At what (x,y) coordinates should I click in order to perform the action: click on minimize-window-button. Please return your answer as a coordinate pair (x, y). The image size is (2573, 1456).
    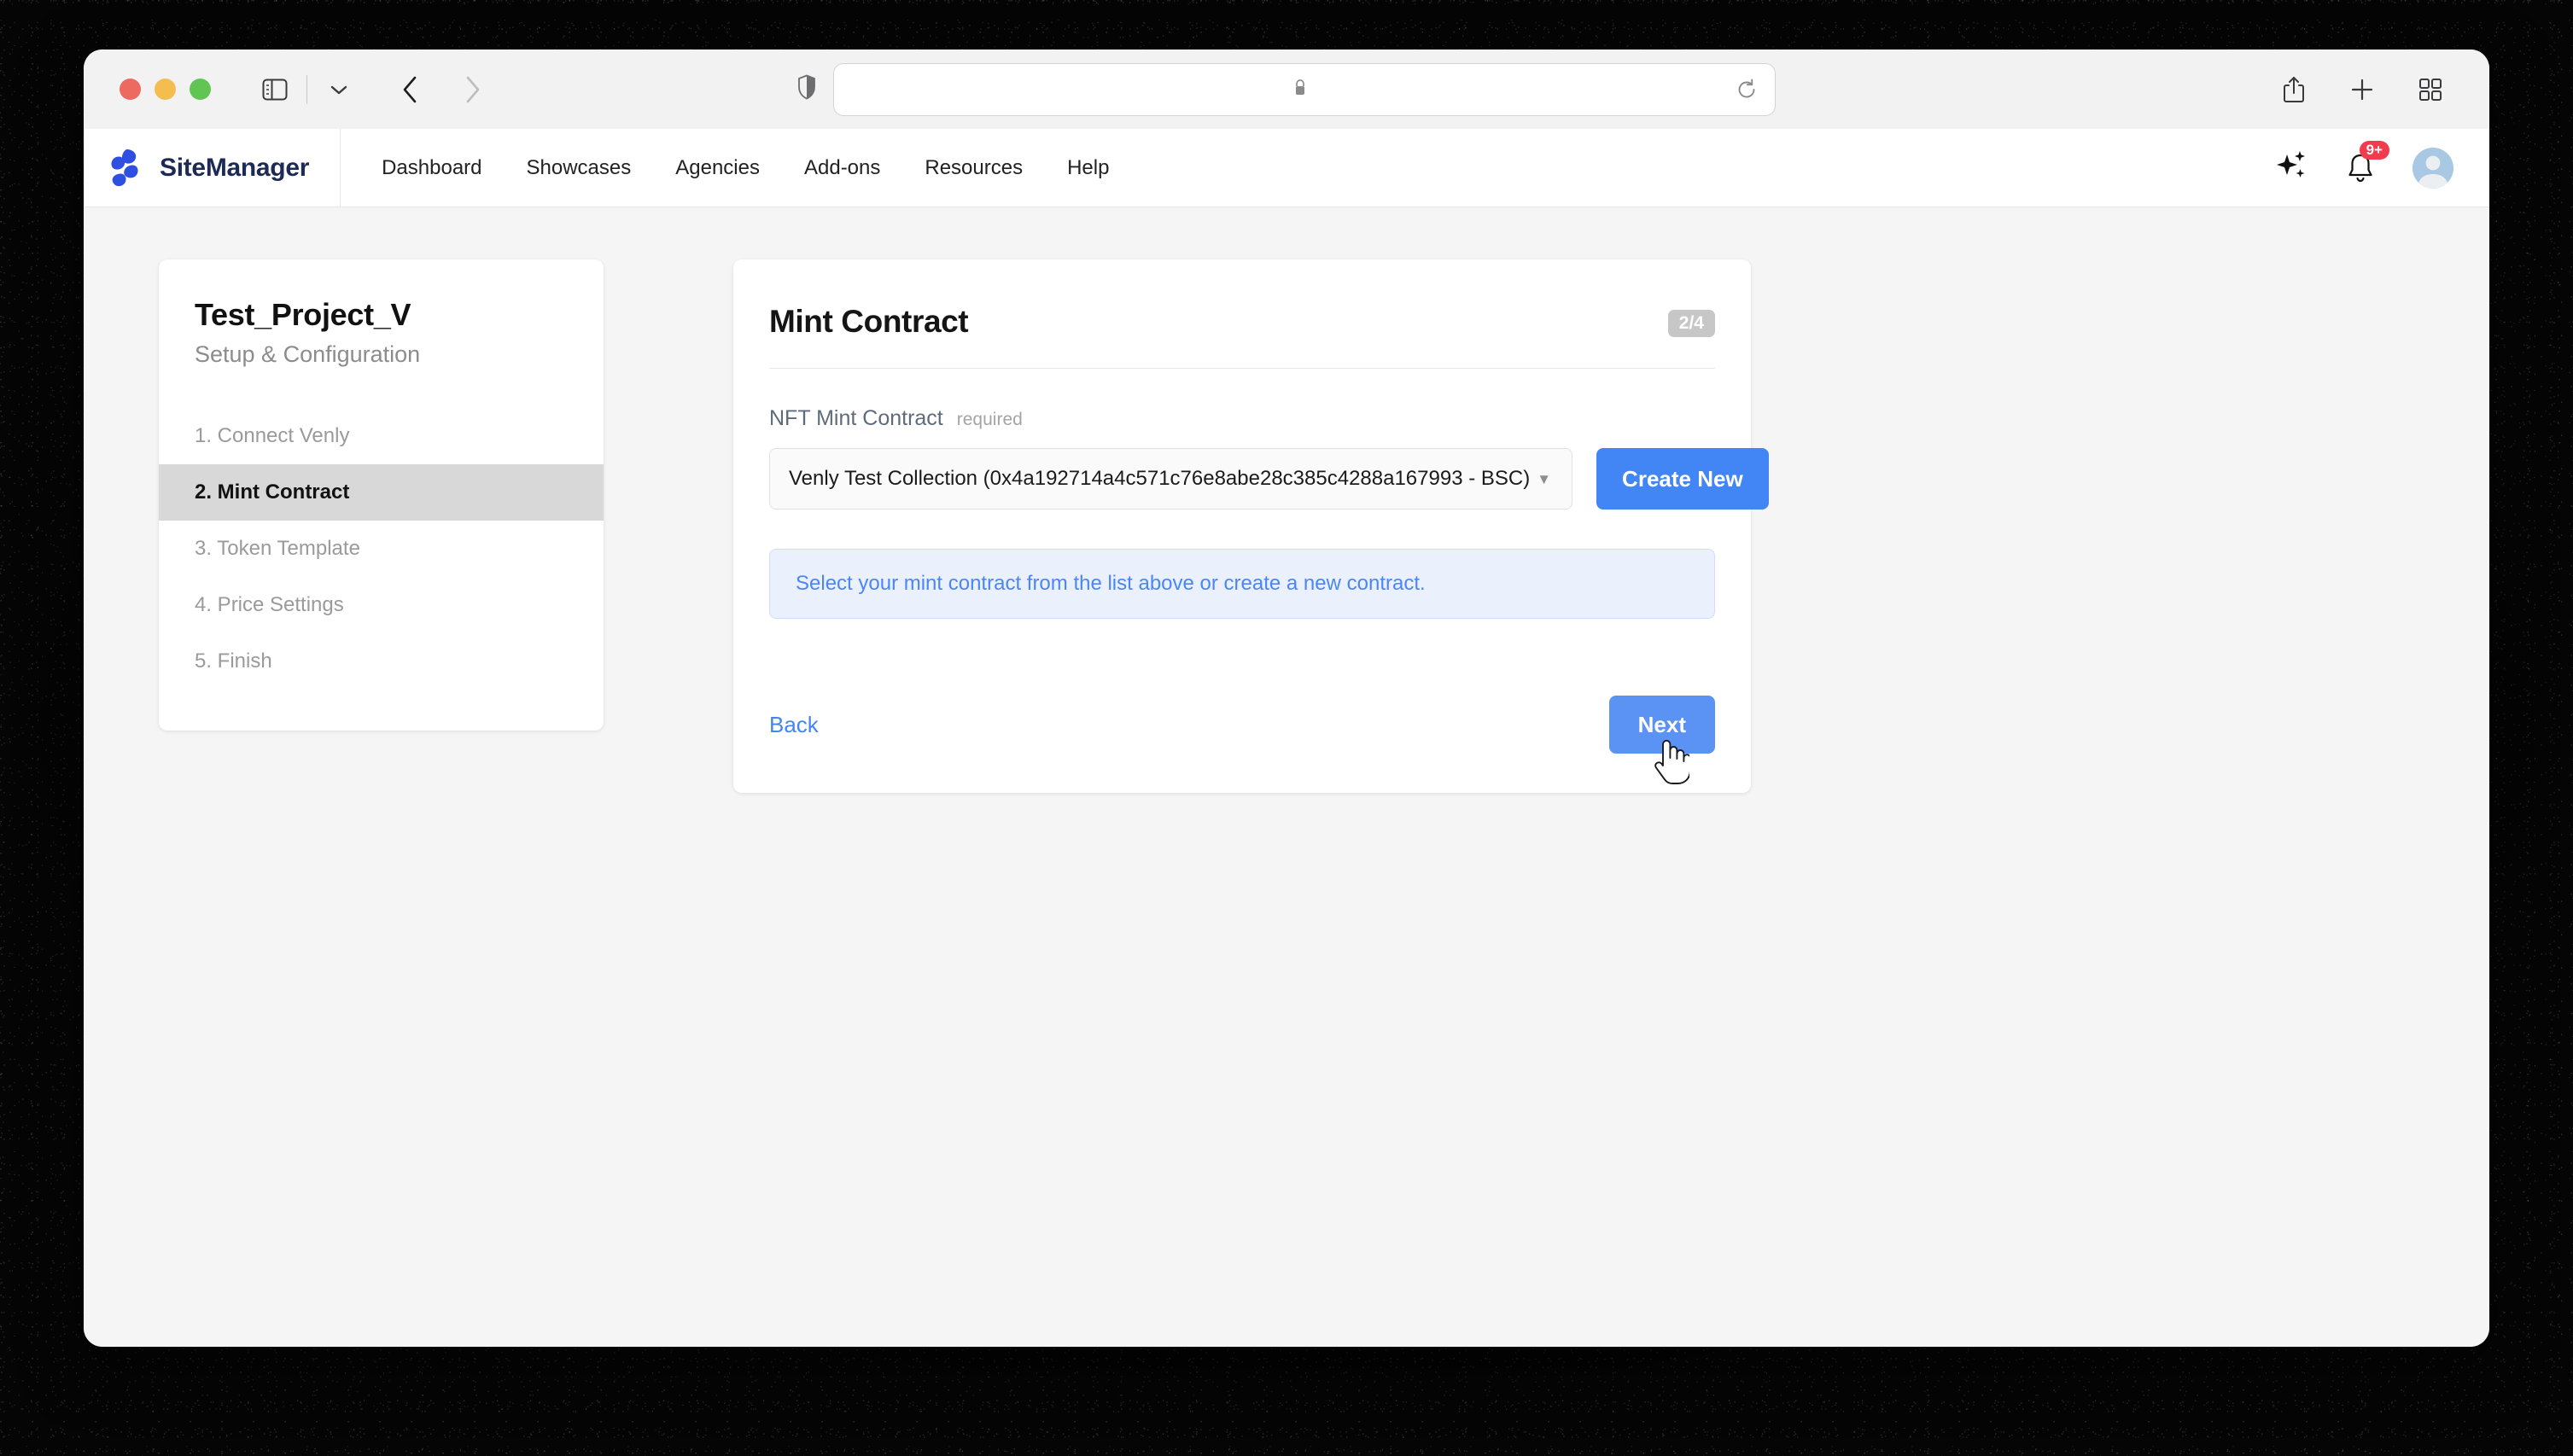
    Looking at the image, I should click on (166, 90).